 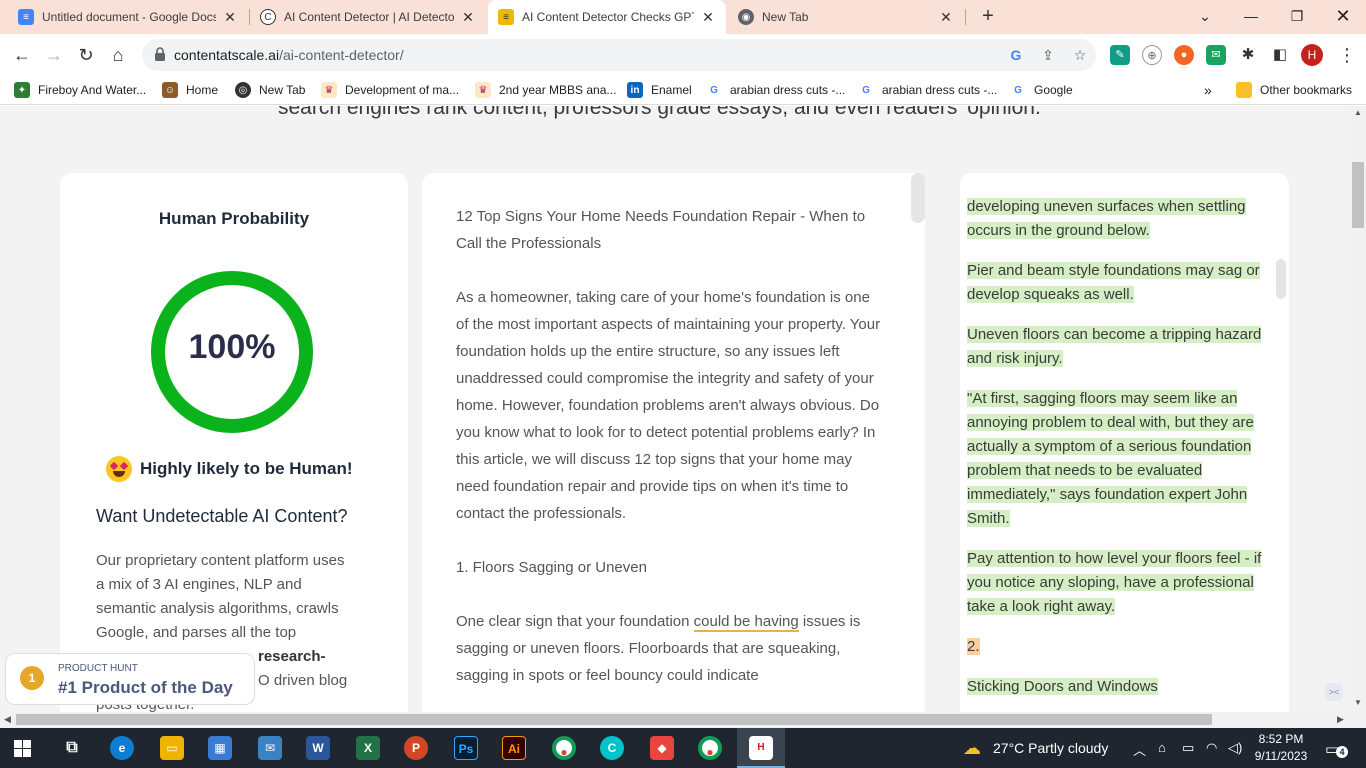 What do you see at coordinates (1358, 702) in the screenshot?
I see `scroll-down-arrow-icon: ▼` at bounding box center [1358, 702].